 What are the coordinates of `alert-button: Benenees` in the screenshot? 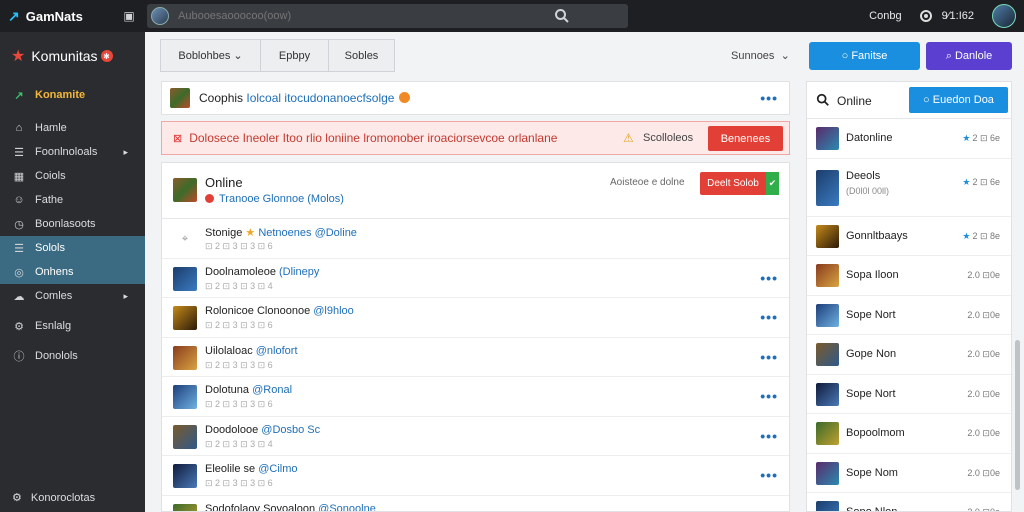 It's located at (745, 138).